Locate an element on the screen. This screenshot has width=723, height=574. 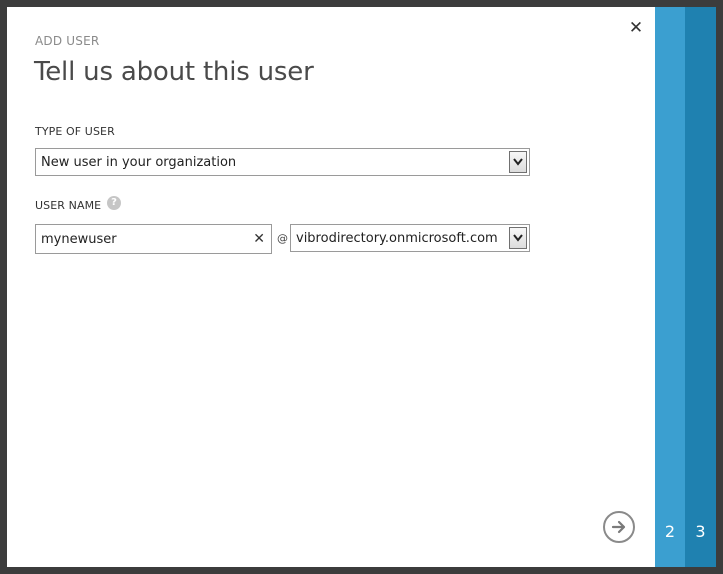
clear-icon: ✕ is located at coordinates (259, 239).